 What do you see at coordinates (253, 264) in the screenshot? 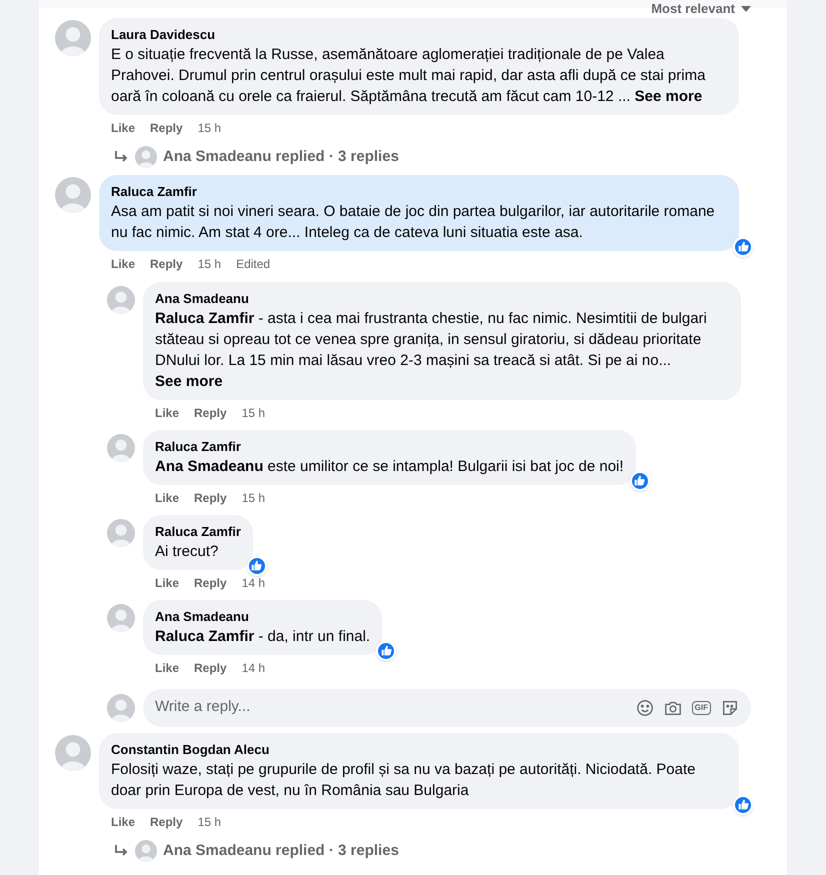
I see `edited-label: Edited` at bounding box center [253, 264].